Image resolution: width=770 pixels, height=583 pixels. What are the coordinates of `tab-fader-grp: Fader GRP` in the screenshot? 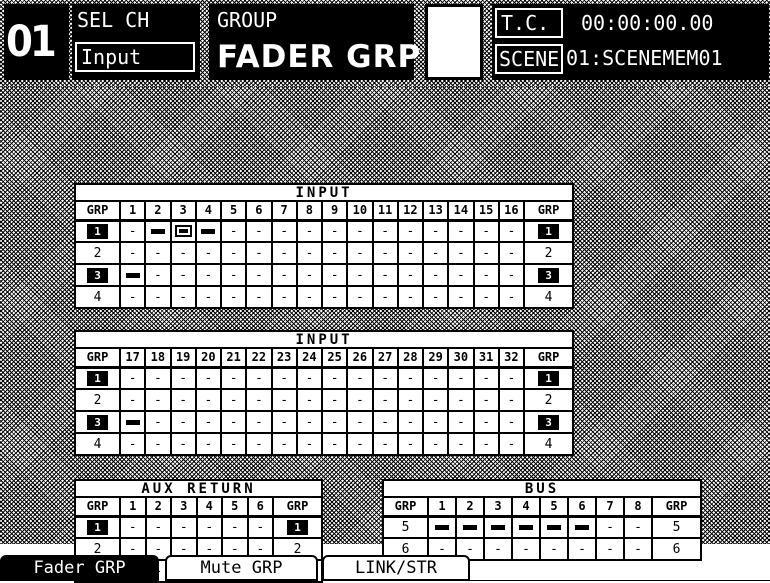 It's located at (79, 568).